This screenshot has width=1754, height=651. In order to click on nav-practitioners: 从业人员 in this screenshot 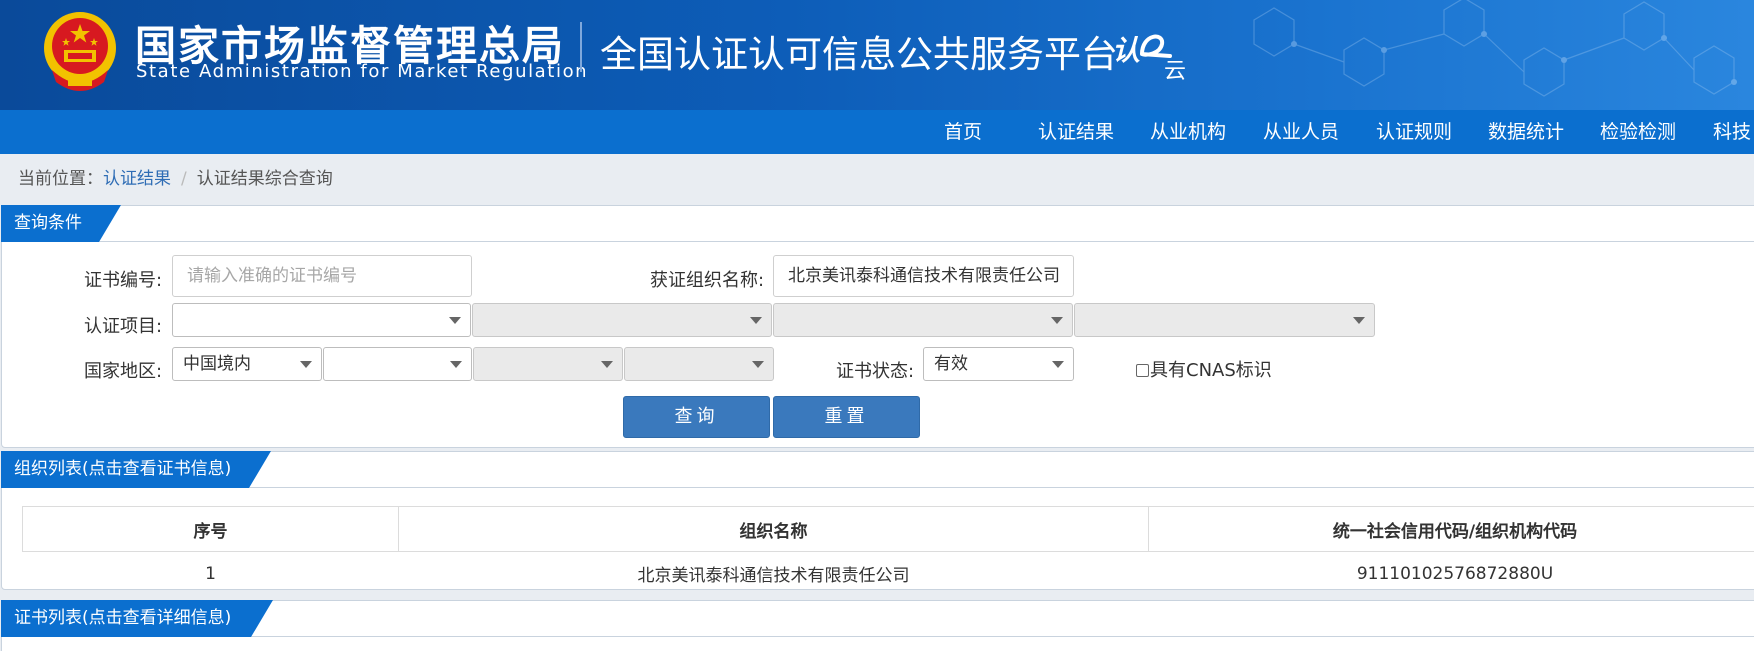, I will do `click(1301, 132)`.